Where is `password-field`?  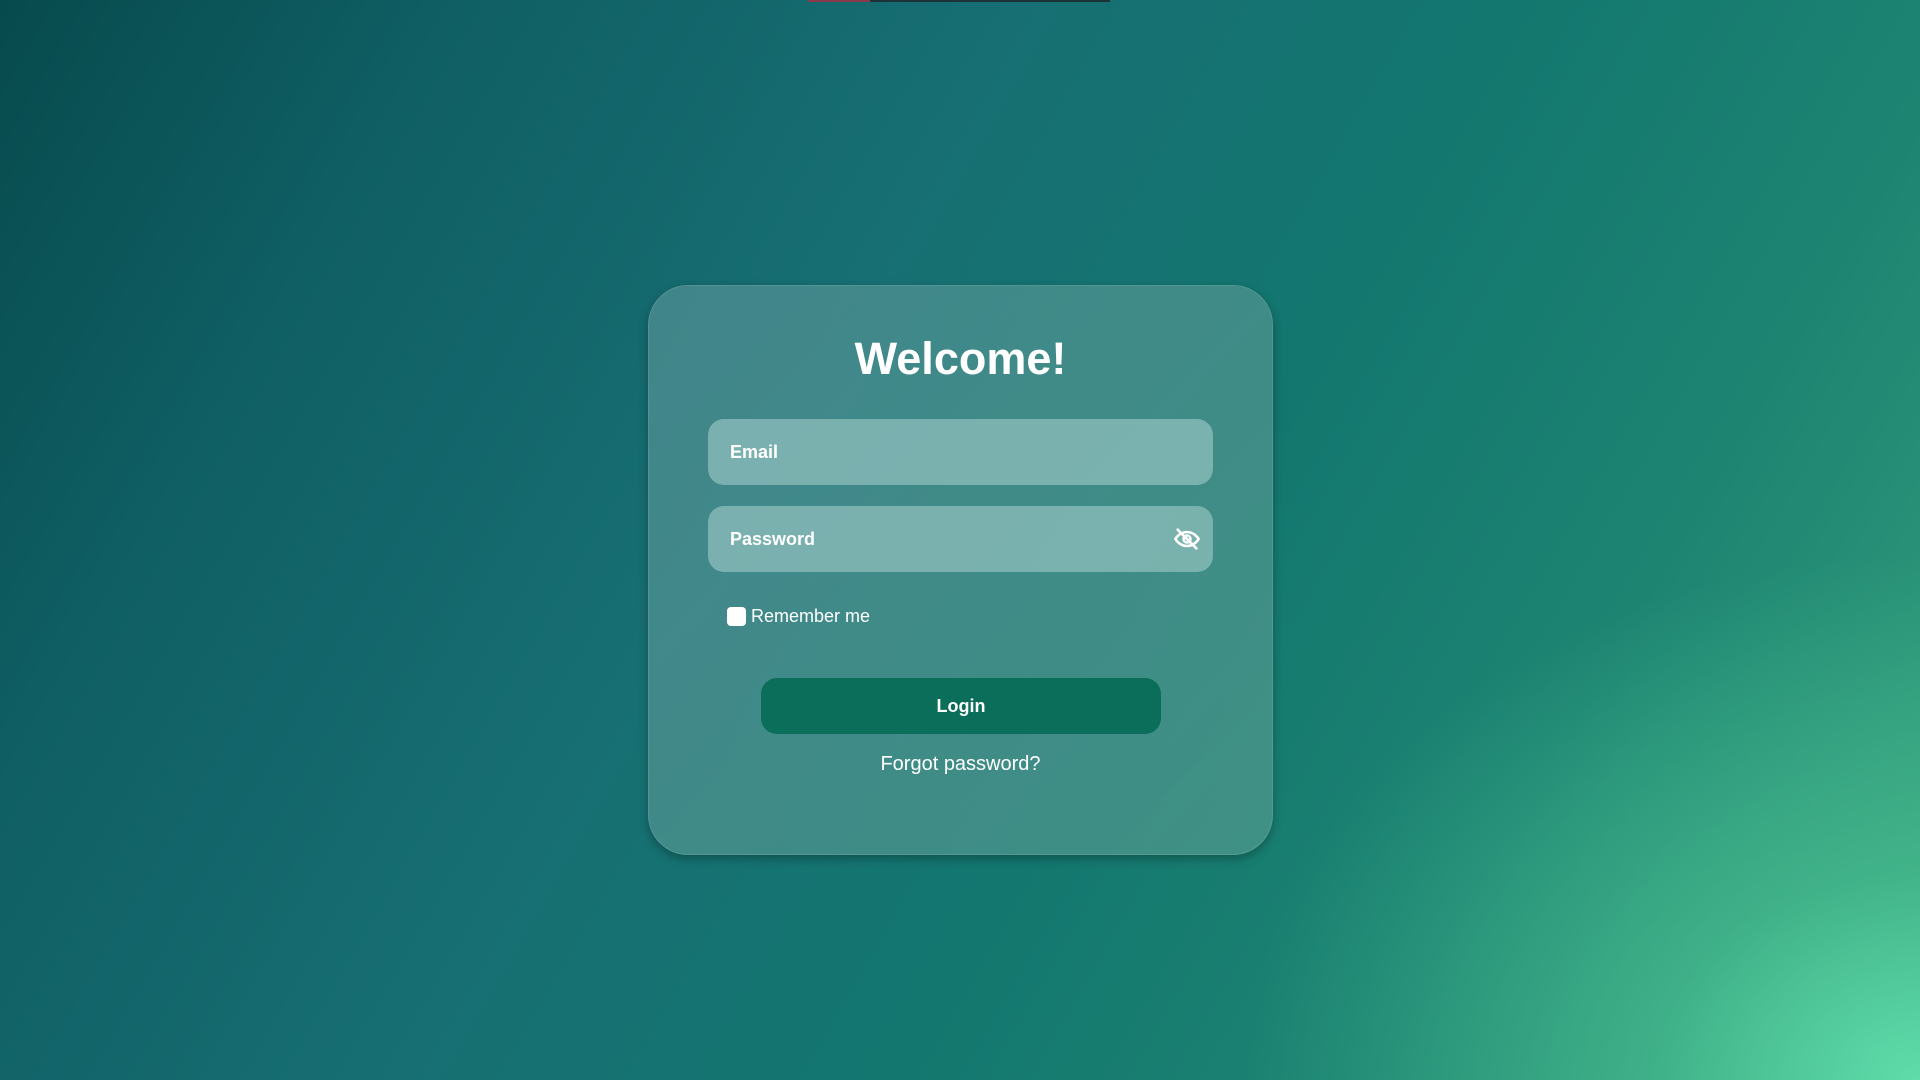
password-field is located at coordinates (960, 539).